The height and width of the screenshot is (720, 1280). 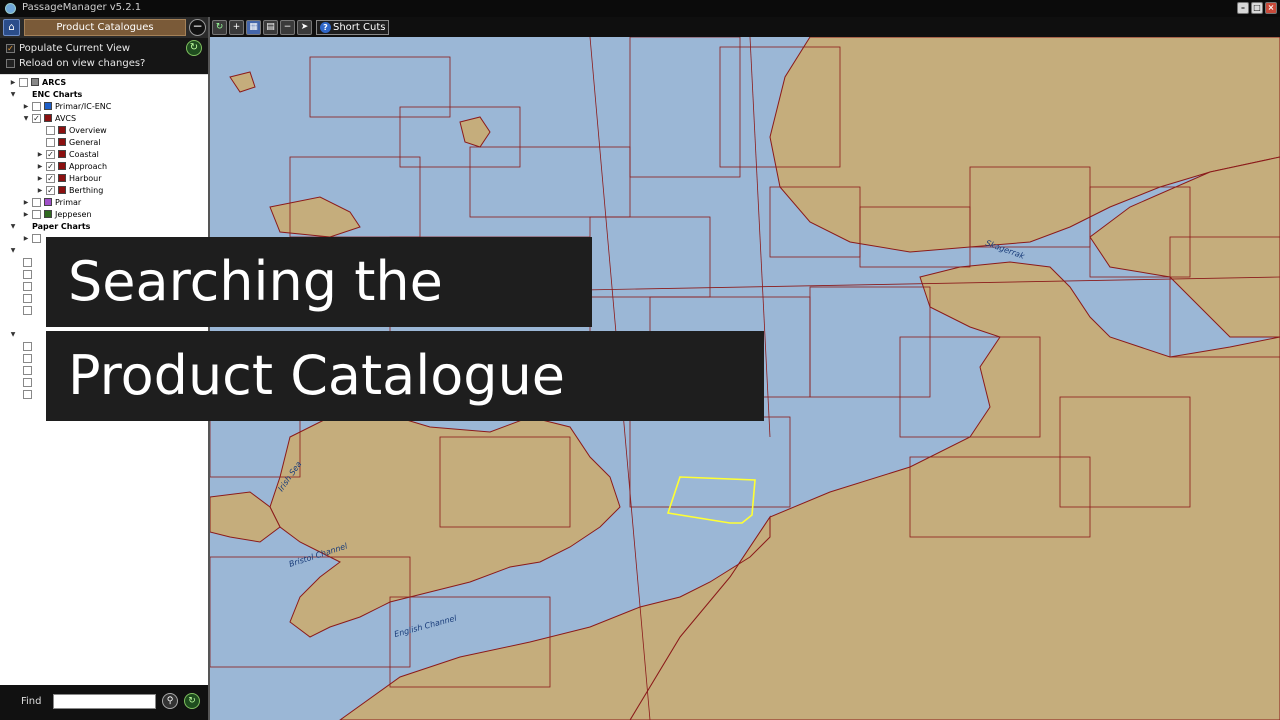 What do you see at coordinates (70, 190) in the screenshot?
I see `tree-item-berthing: ▶ ✓ Berthing` at bounding box center [70, 190].